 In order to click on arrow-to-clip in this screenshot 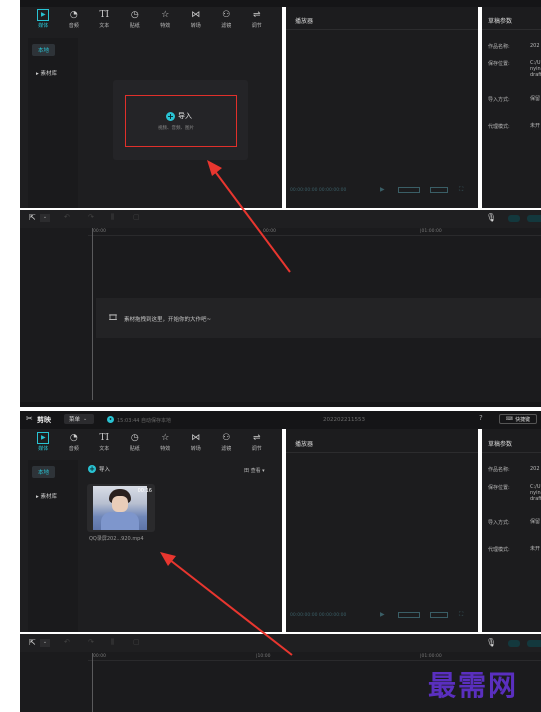, I will do `click(226, 604)`.